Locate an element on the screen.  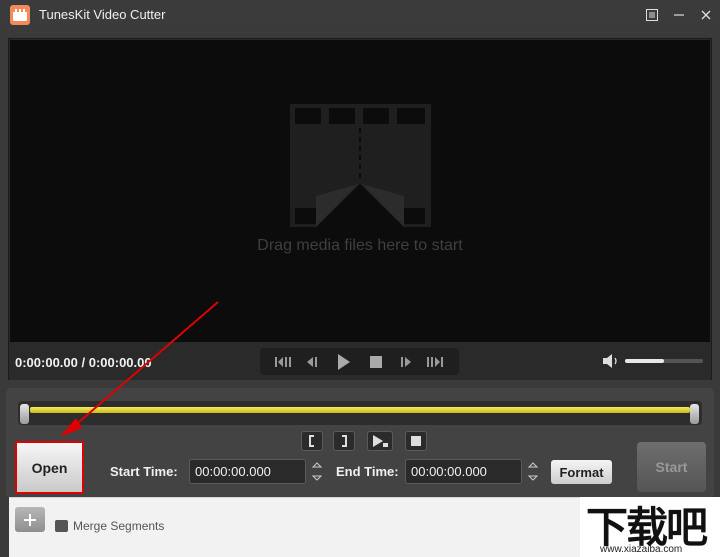
plus-icon is located at coordinates (30, 519).